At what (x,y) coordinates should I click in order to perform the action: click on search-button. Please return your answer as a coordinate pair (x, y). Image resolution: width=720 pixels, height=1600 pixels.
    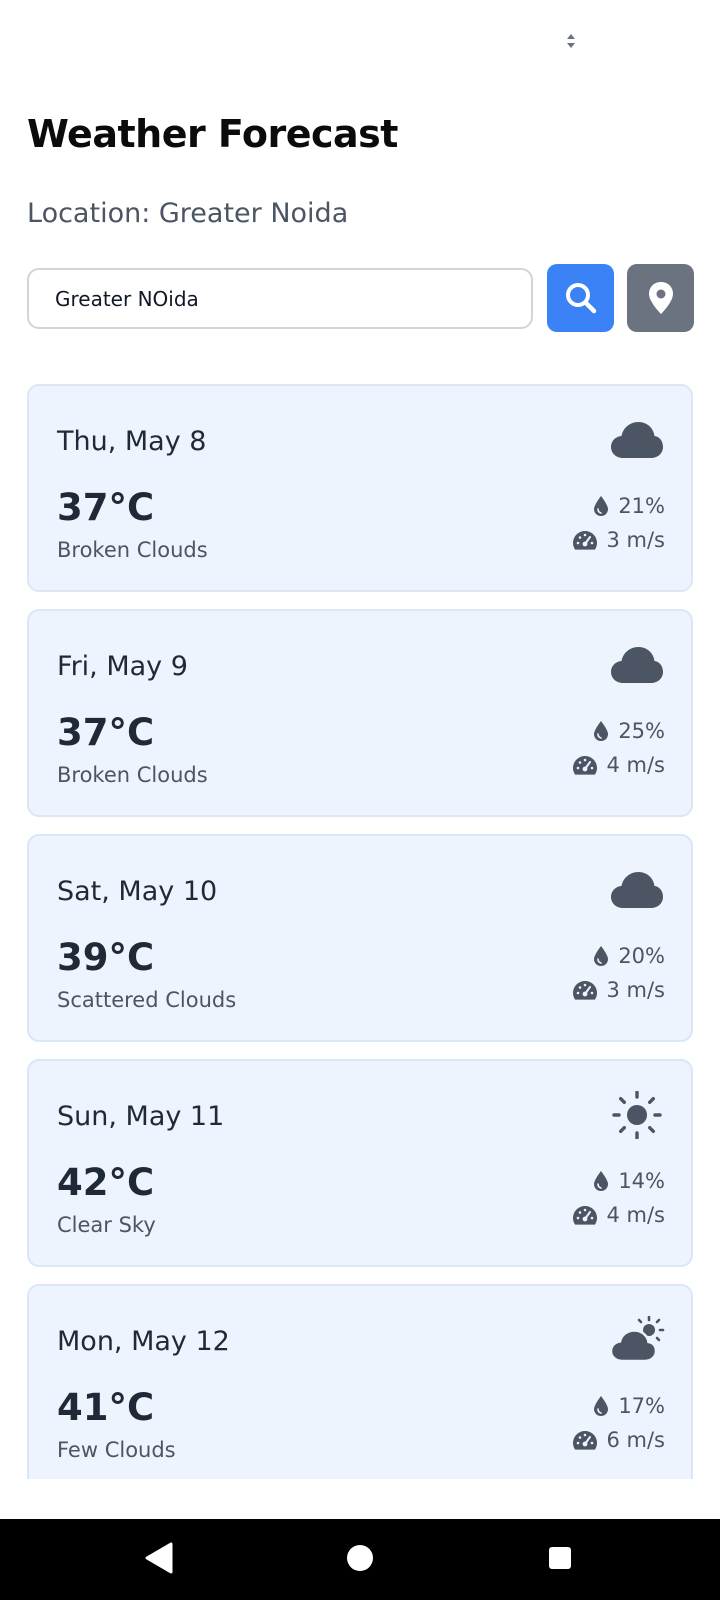
    Looking at the image, I should click on (580, 298).